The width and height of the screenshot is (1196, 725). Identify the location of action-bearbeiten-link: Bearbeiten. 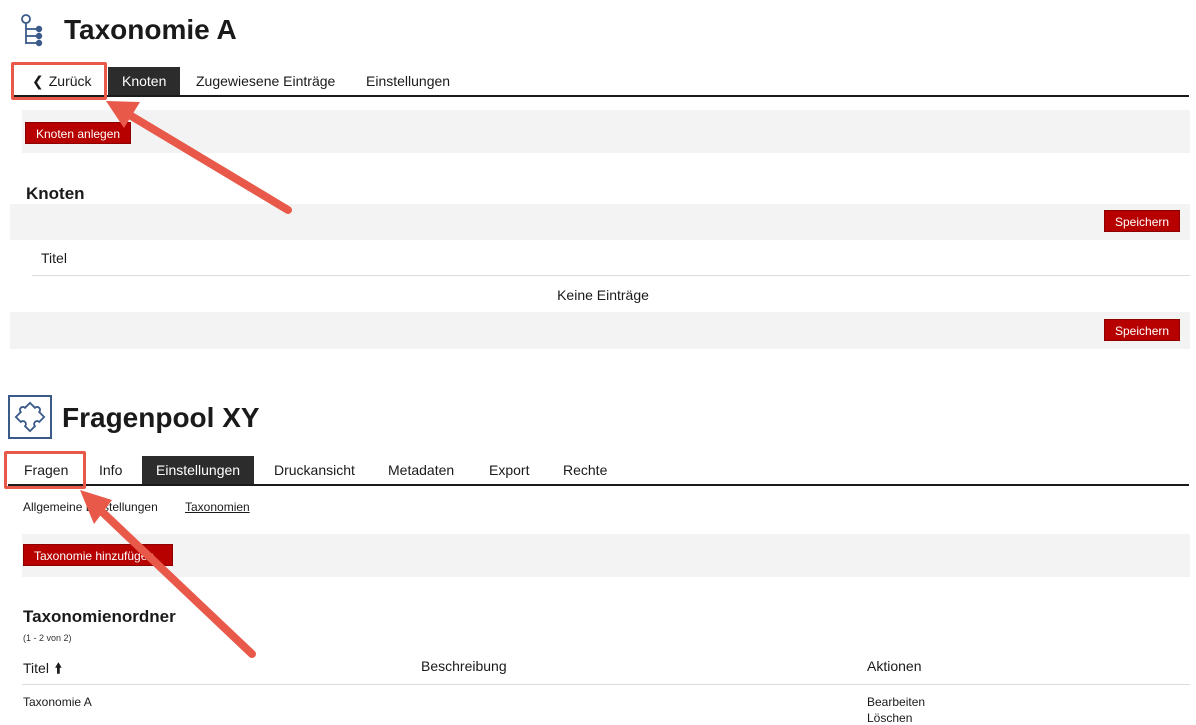
(896, 702).